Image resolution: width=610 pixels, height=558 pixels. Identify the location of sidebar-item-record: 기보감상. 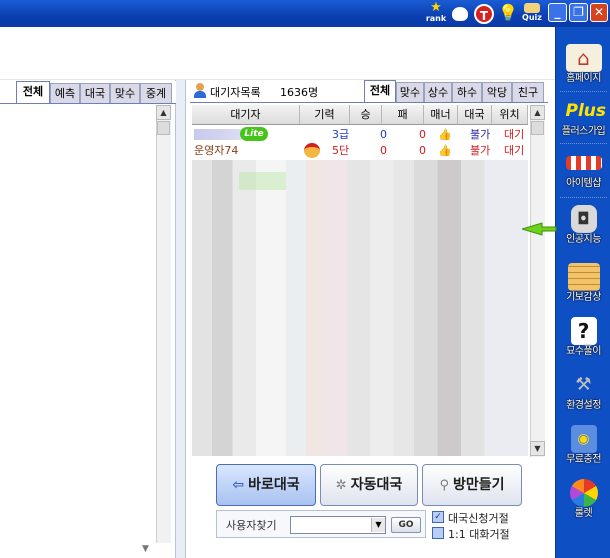
(583, 286).